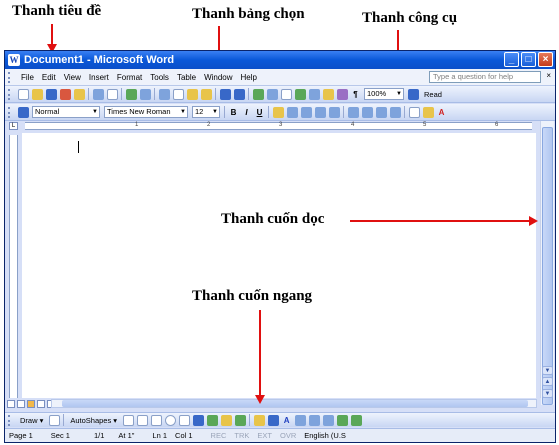 The image size is (559, 445). Describe the element at coordinates (156, 420) in the screenshot. I see `rectangle-icon` at that location.